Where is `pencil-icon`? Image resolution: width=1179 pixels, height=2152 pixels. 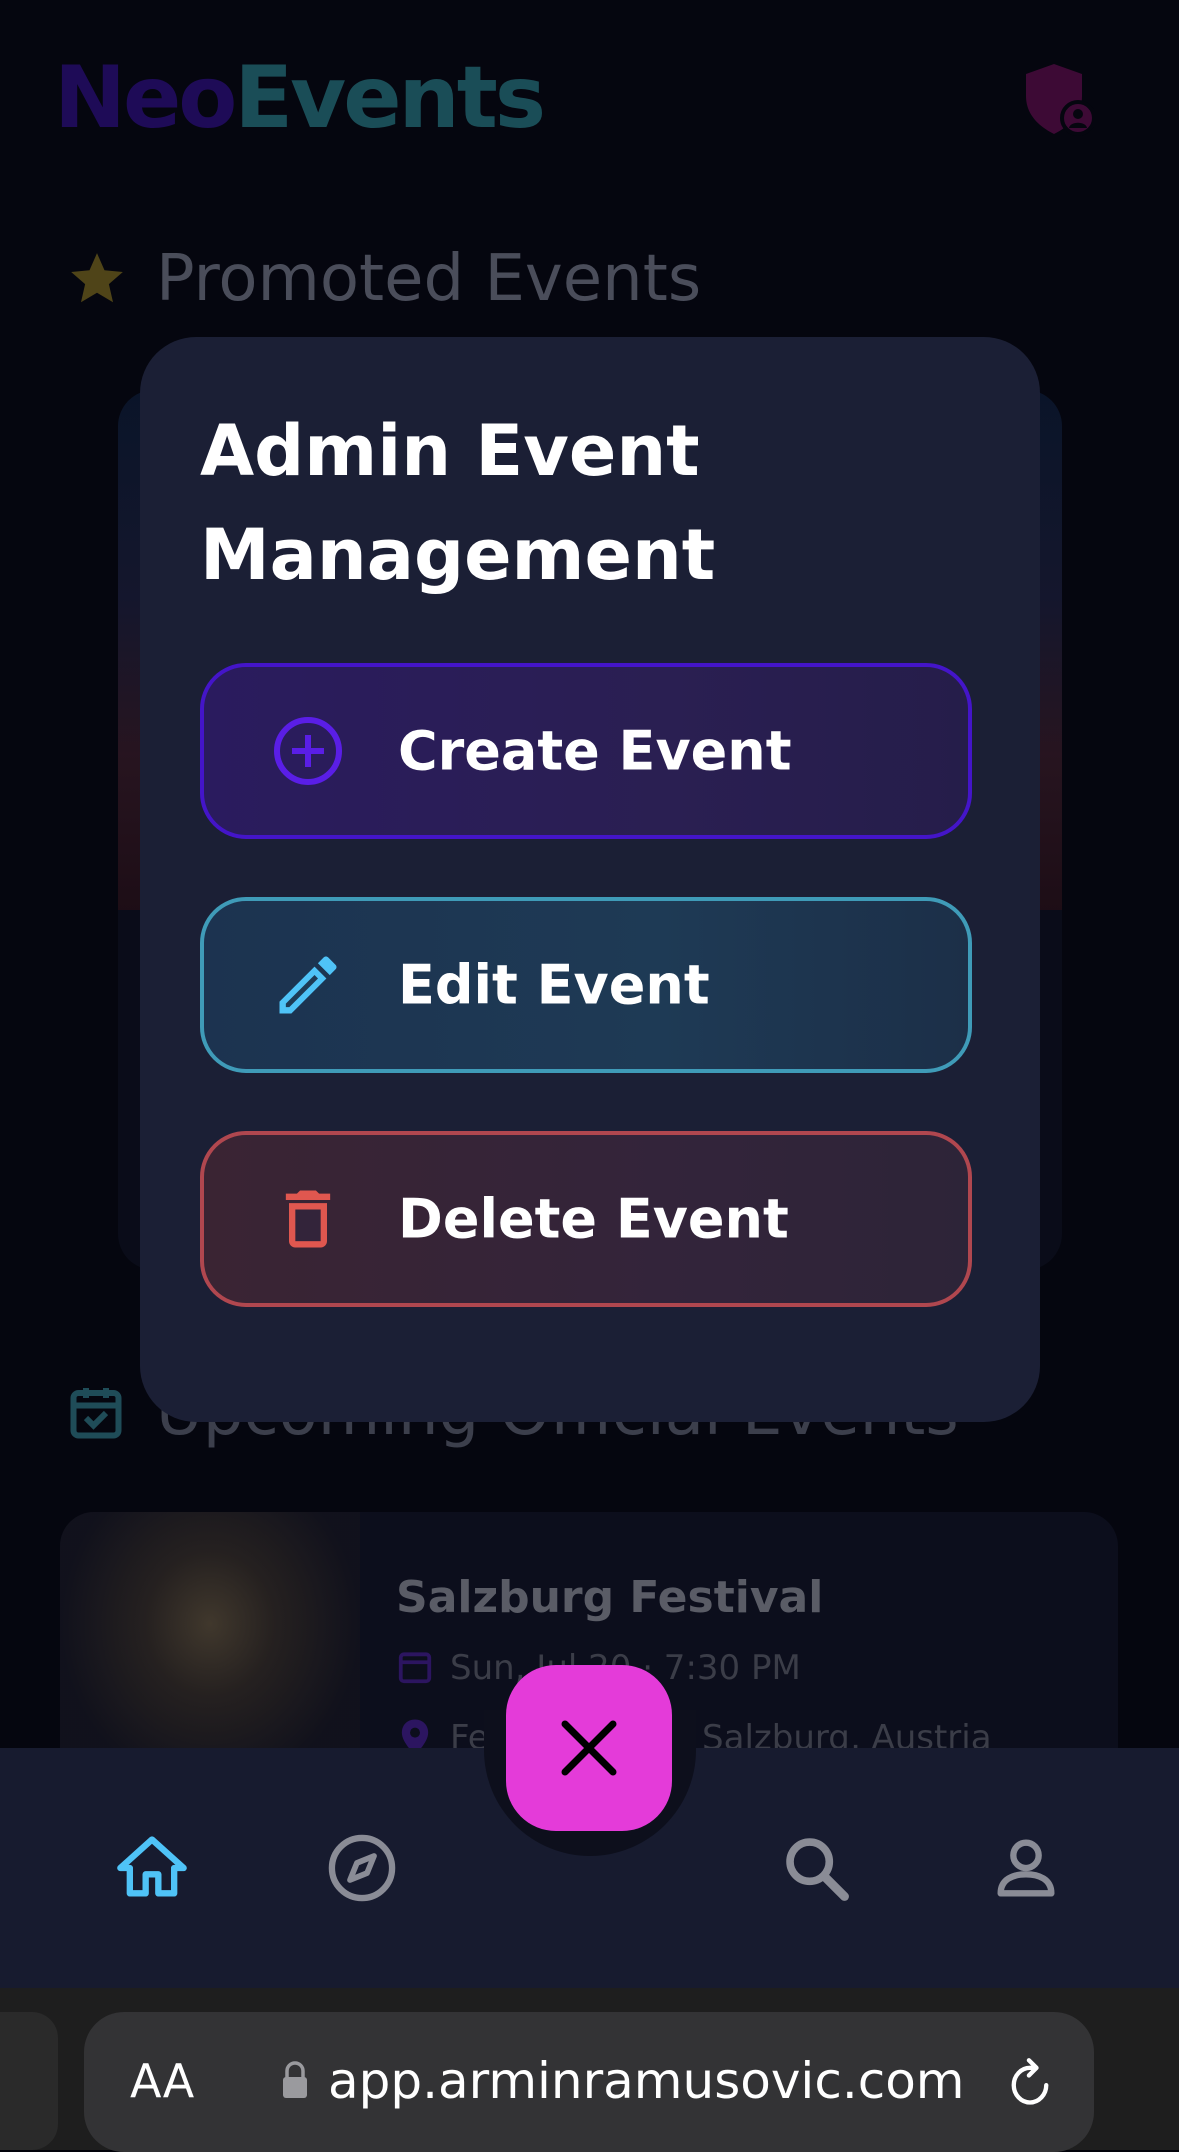
pencil-icon is located at coordinates (308, 985).